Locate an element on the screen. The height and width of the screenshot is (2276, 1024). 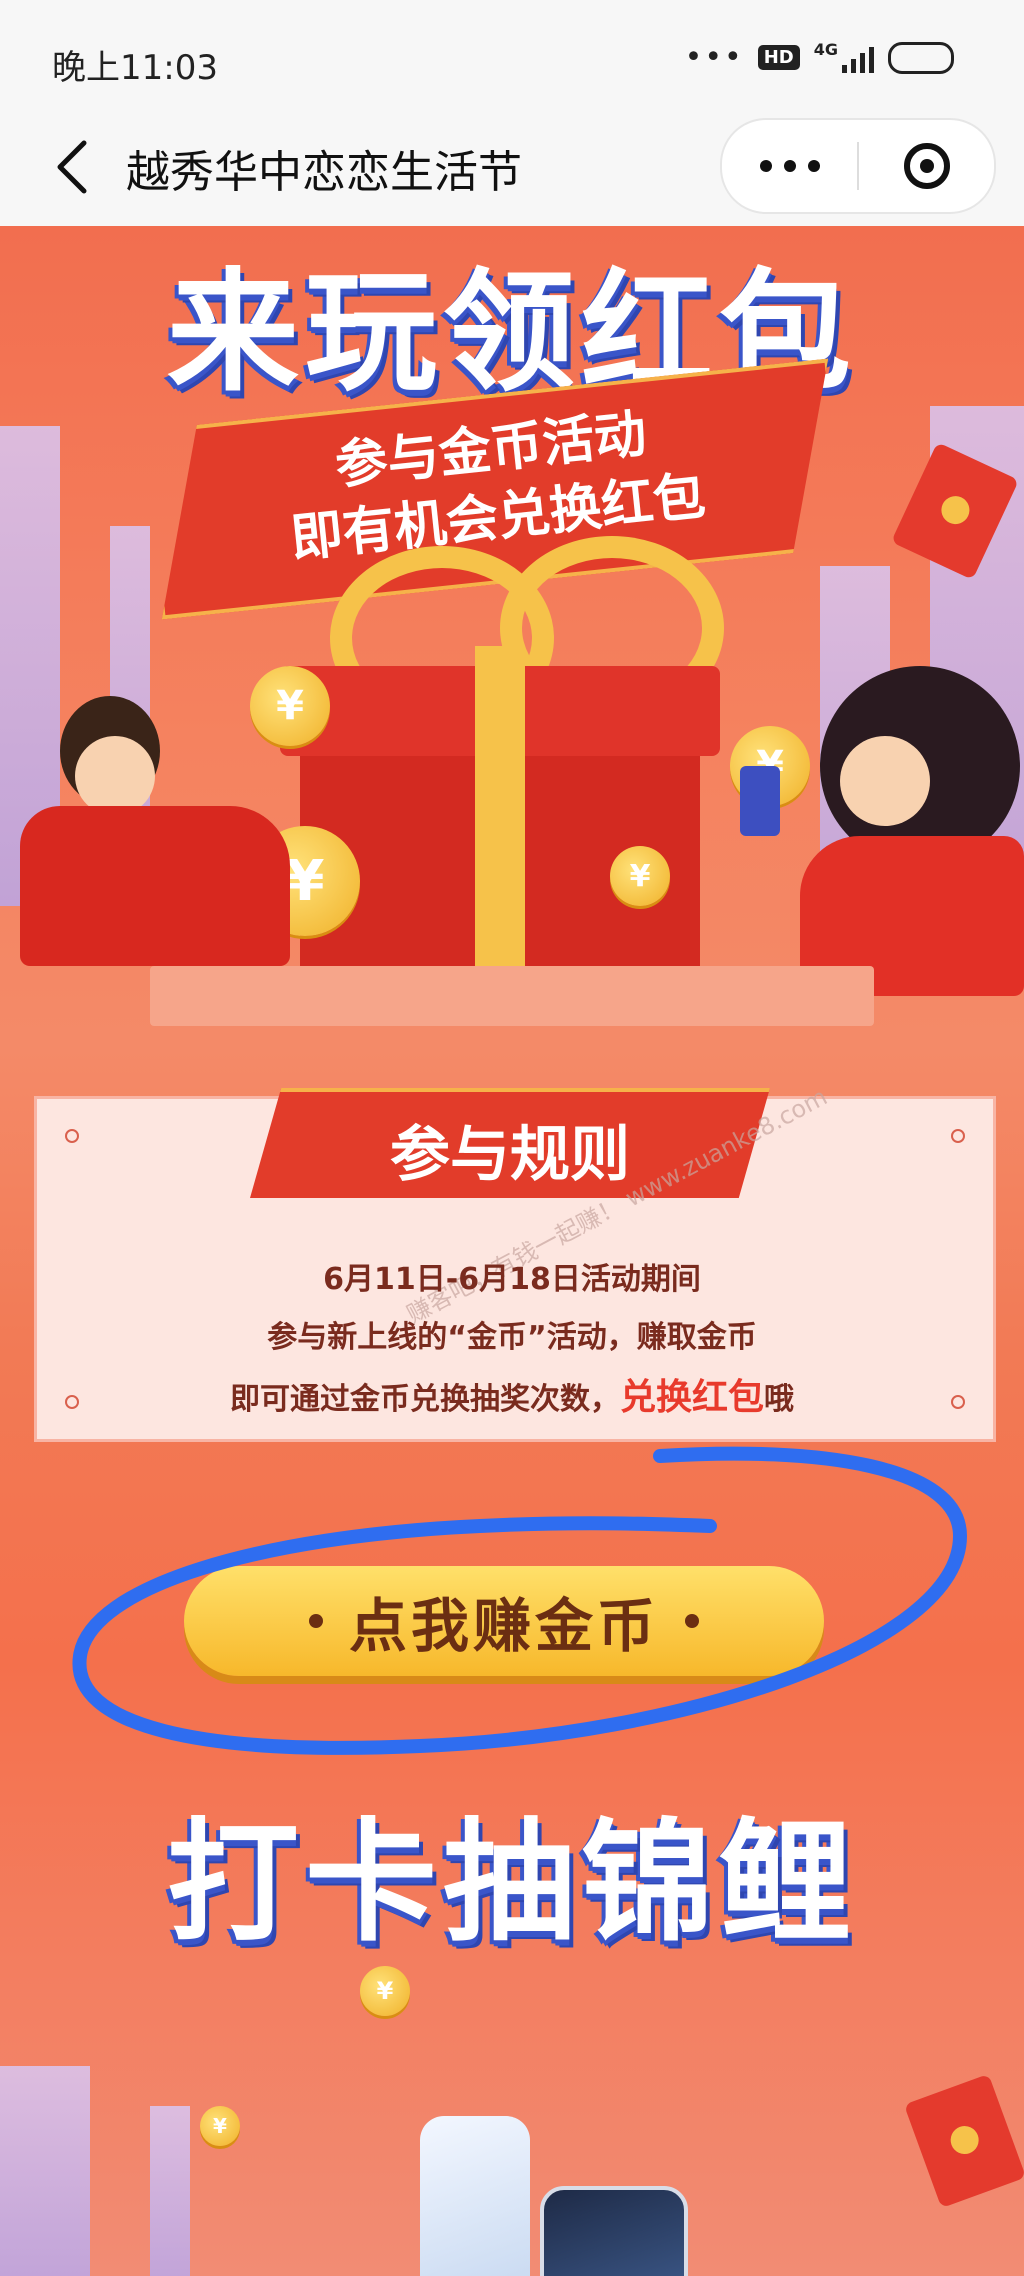
city-tower is located at coordinates (170, 2191).